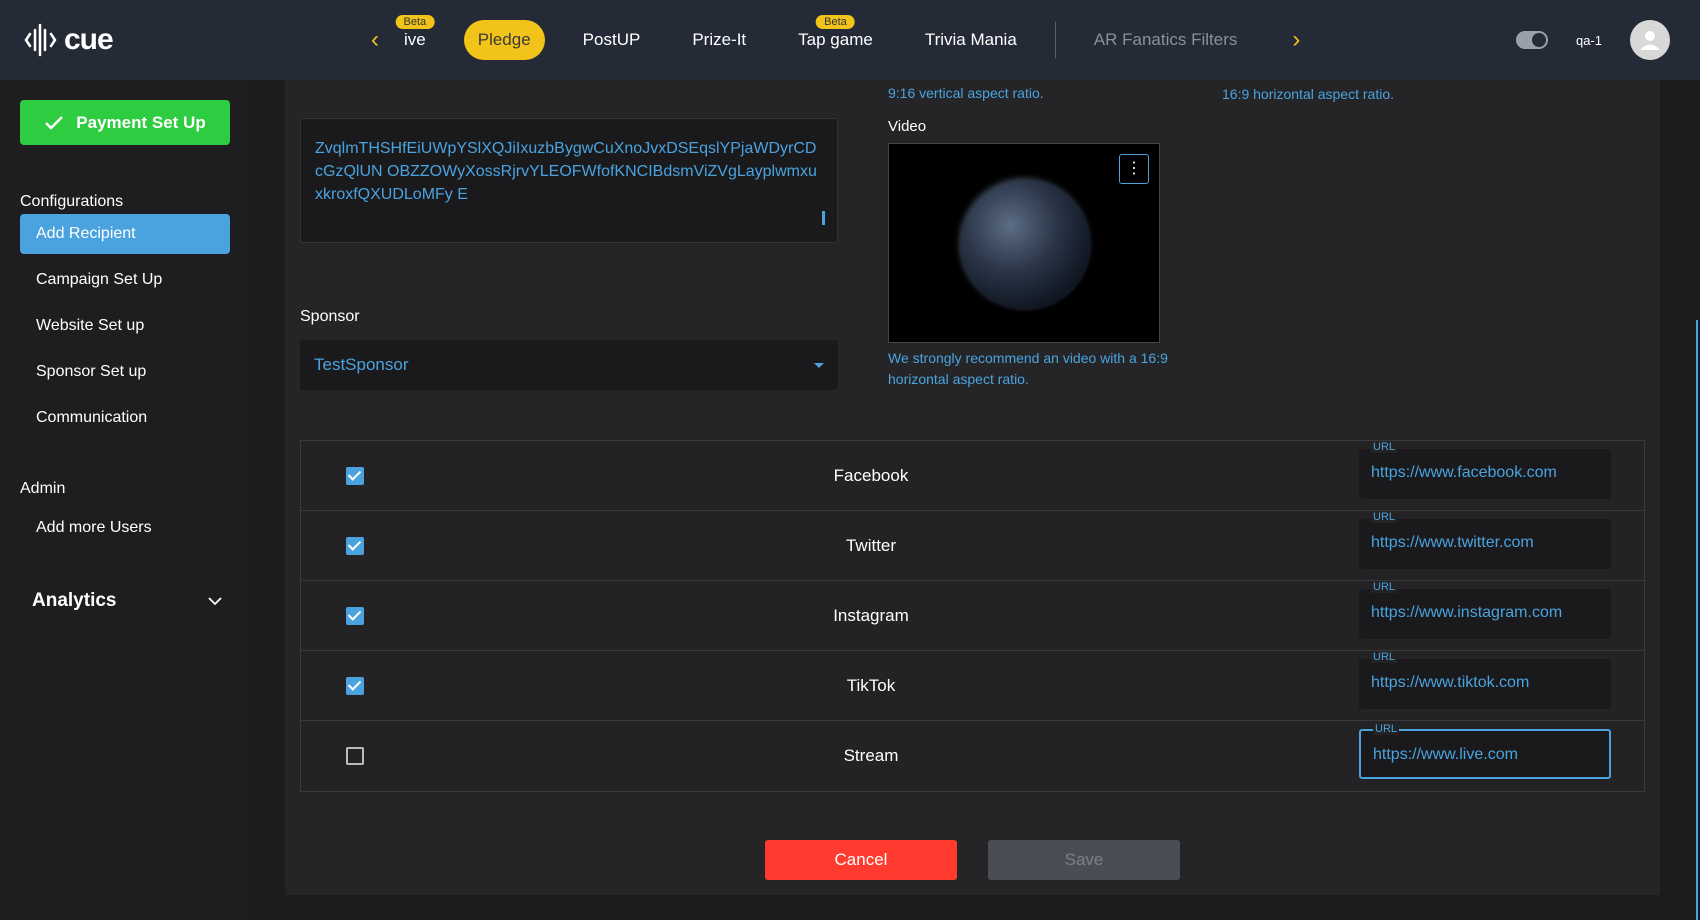 The height and width of the screenshot is (920, 1700). Describe the element at coordinates (1452, 542) in the screenshot. I see `url-value: https://www.twitter.com` at that location.